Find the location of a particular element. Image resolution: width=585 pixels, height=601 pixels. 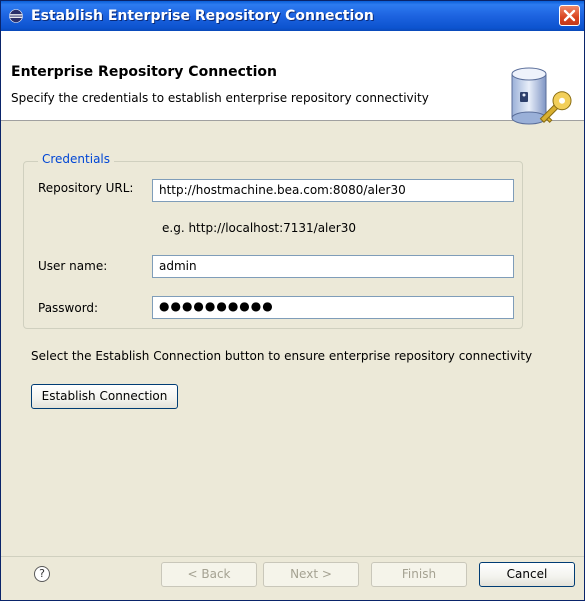

establish-connection-button: Establish Connection is located at coordinates (104, 396).